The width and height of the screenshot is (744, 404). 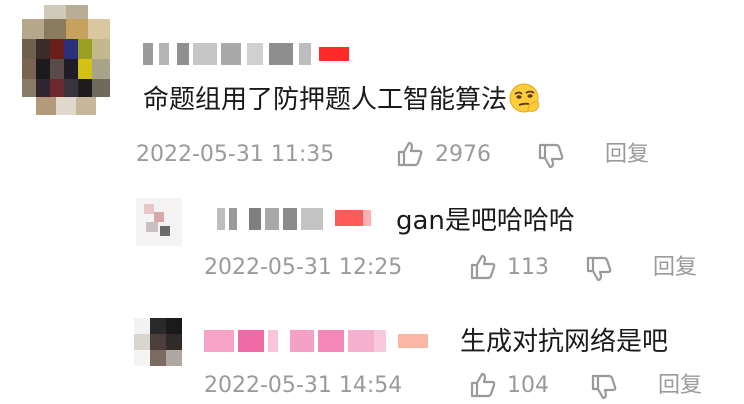 I want to click on like-count: 113, so click(x=528, y=267).